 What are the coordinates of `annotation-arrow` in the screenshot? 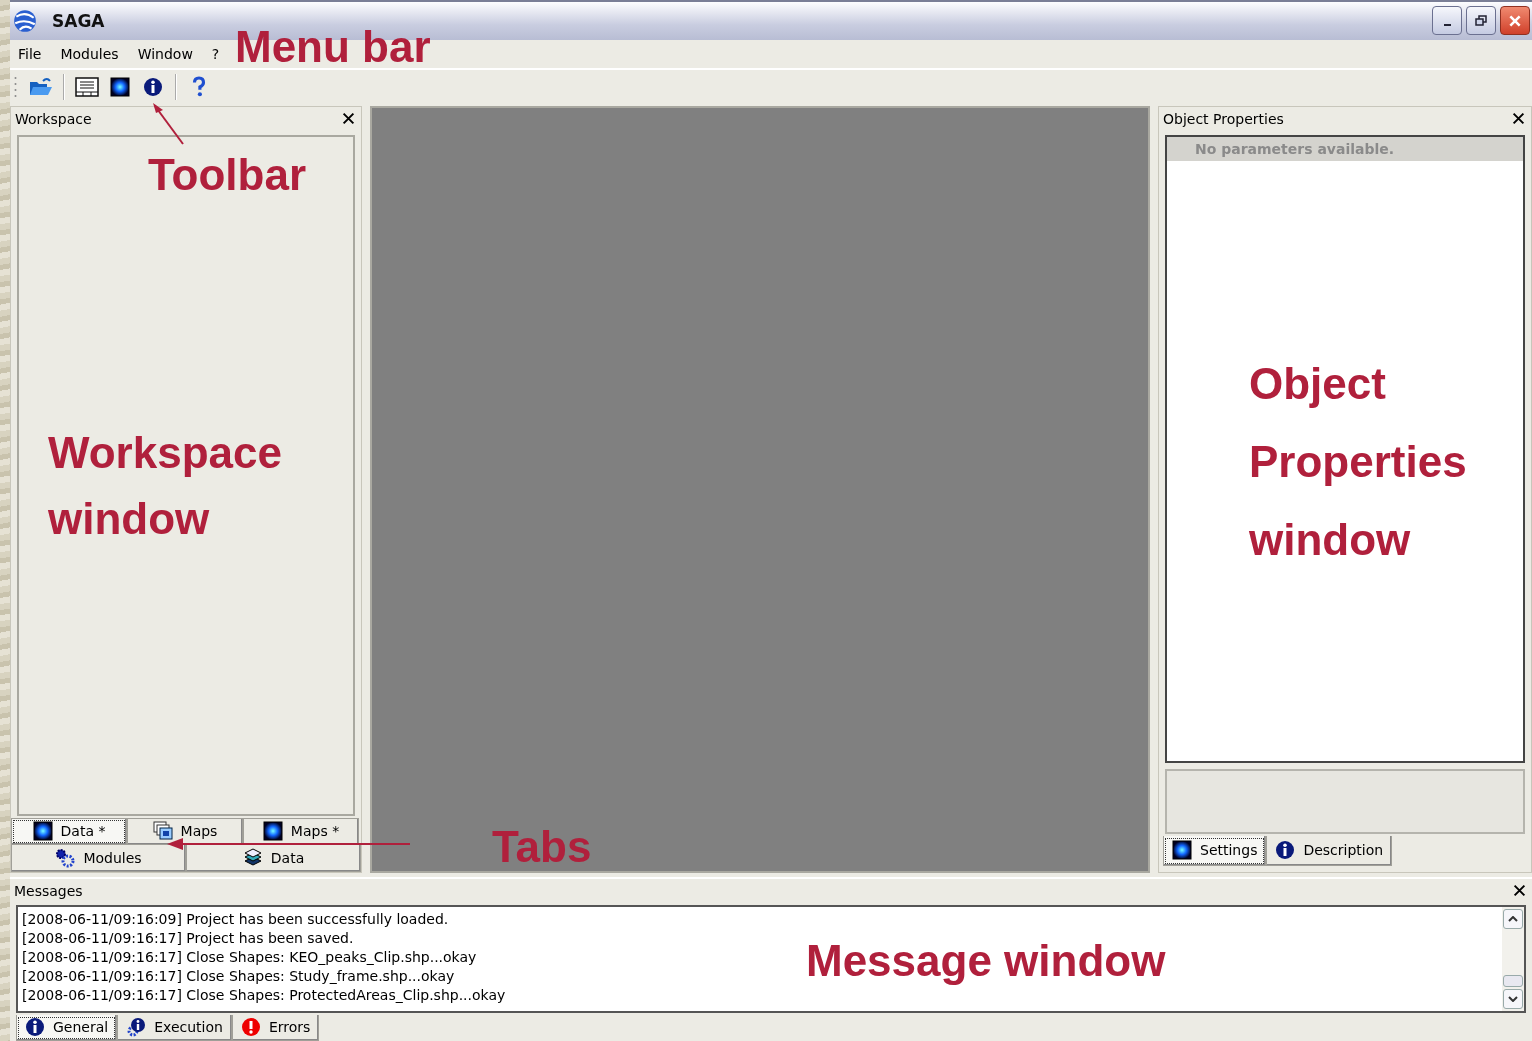 It's located at (168, 124).